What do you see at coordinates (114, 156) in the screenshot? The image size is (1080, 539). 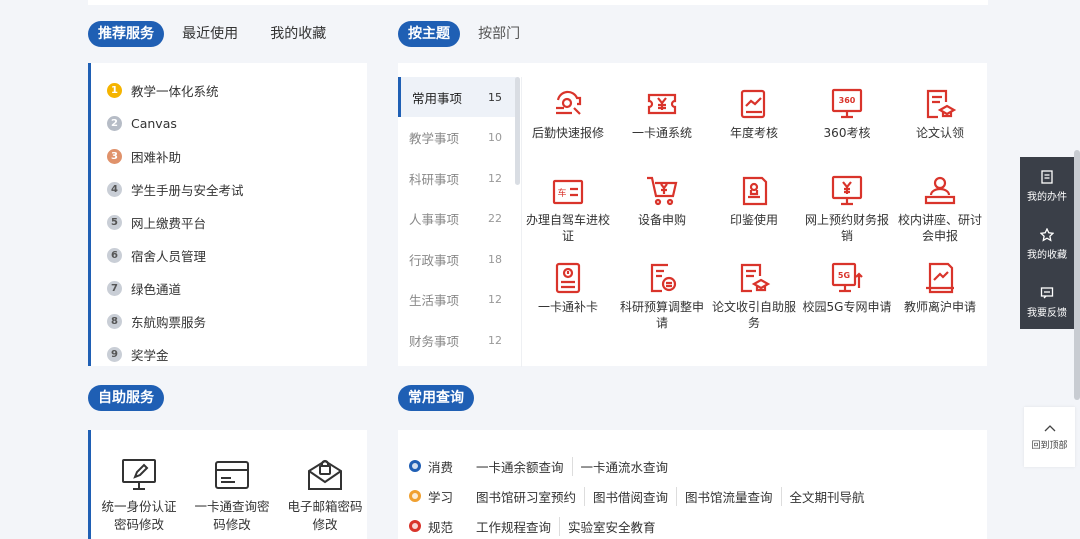 I see `rank-badge: 3` at bounding box center [114, 156].